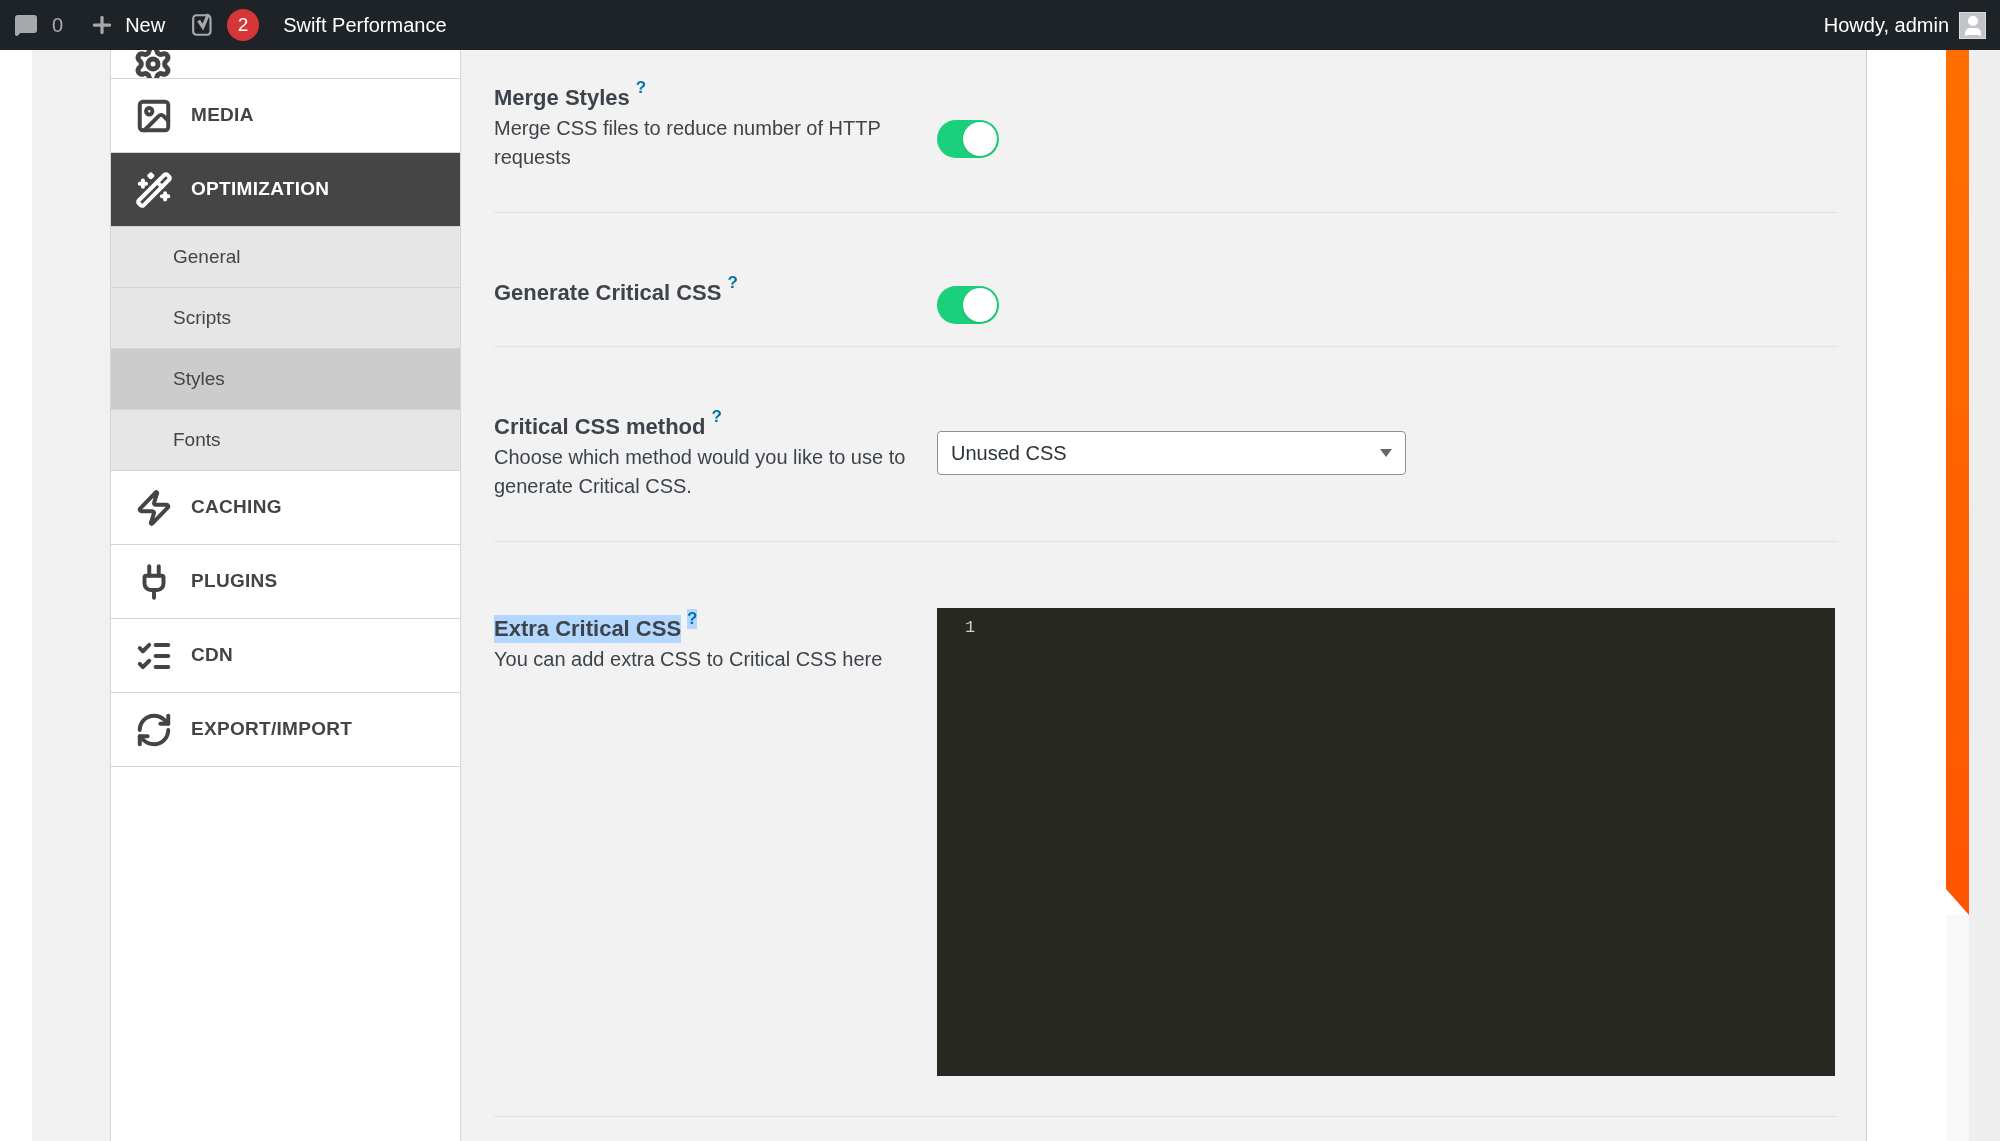 The height and width of the screenshot is (1141, 2000). I want to click on new-link: New, so click(145, 25).